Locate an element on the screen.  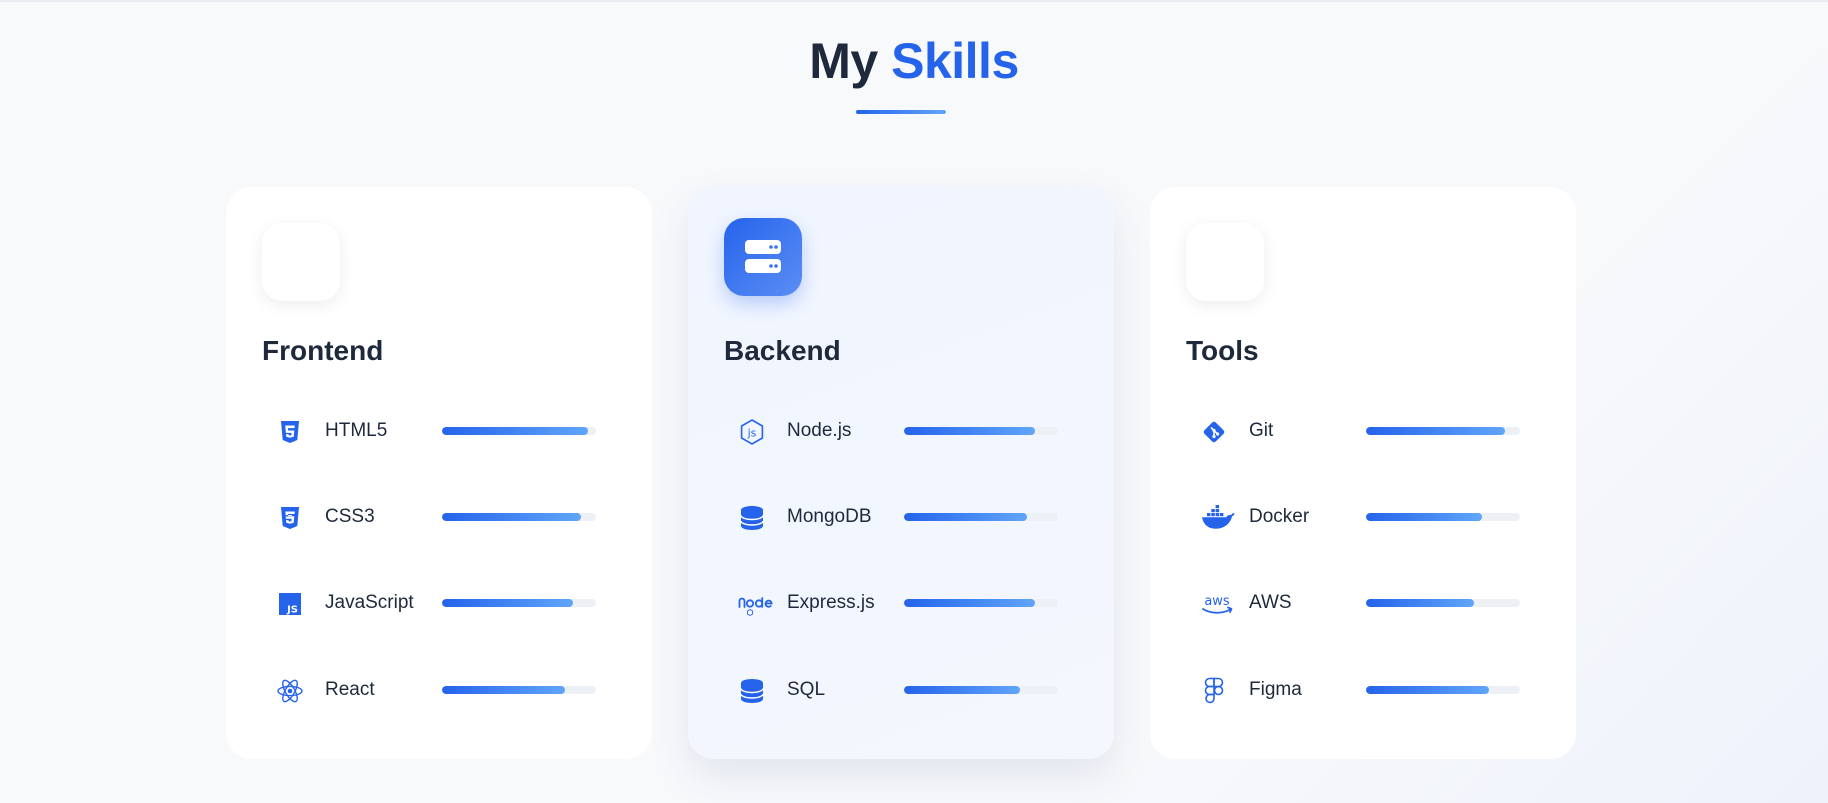
css3-icon is located at coordinates (290, 518).